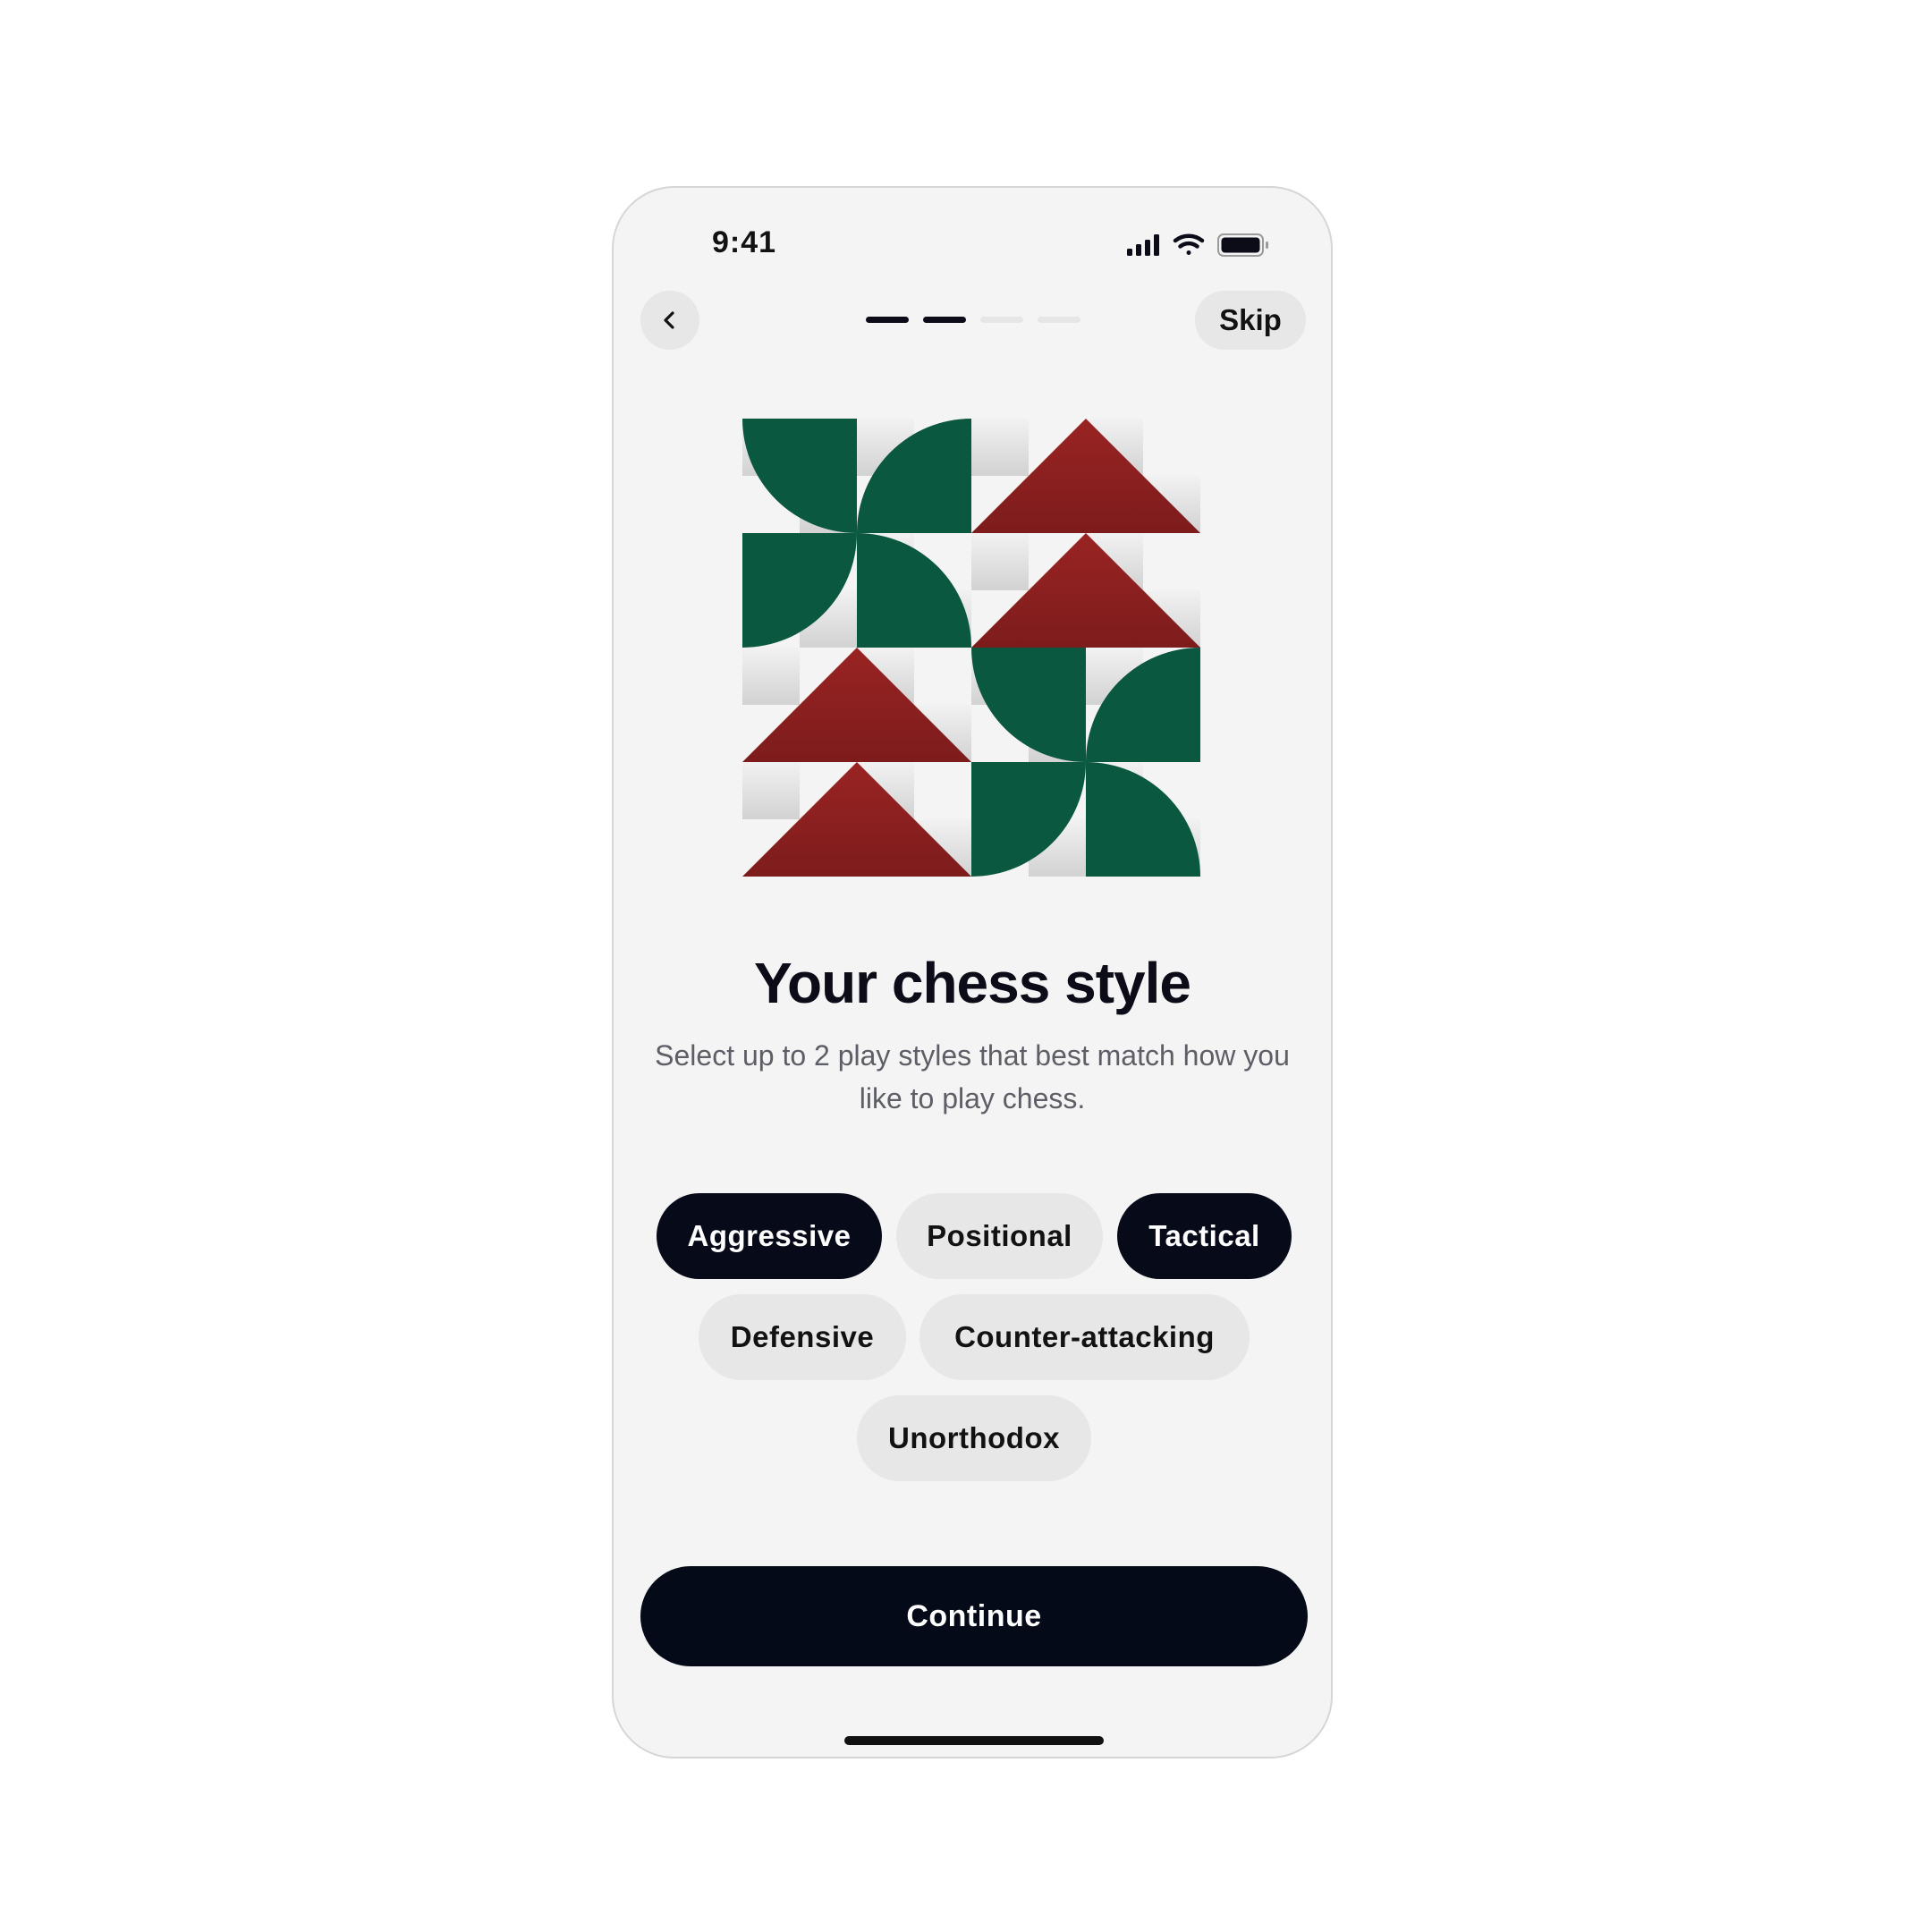 The width and height of the screenshot is (1932, 1932). I want to click on chip-aggressive: Aggressive, so click(769, 1236).